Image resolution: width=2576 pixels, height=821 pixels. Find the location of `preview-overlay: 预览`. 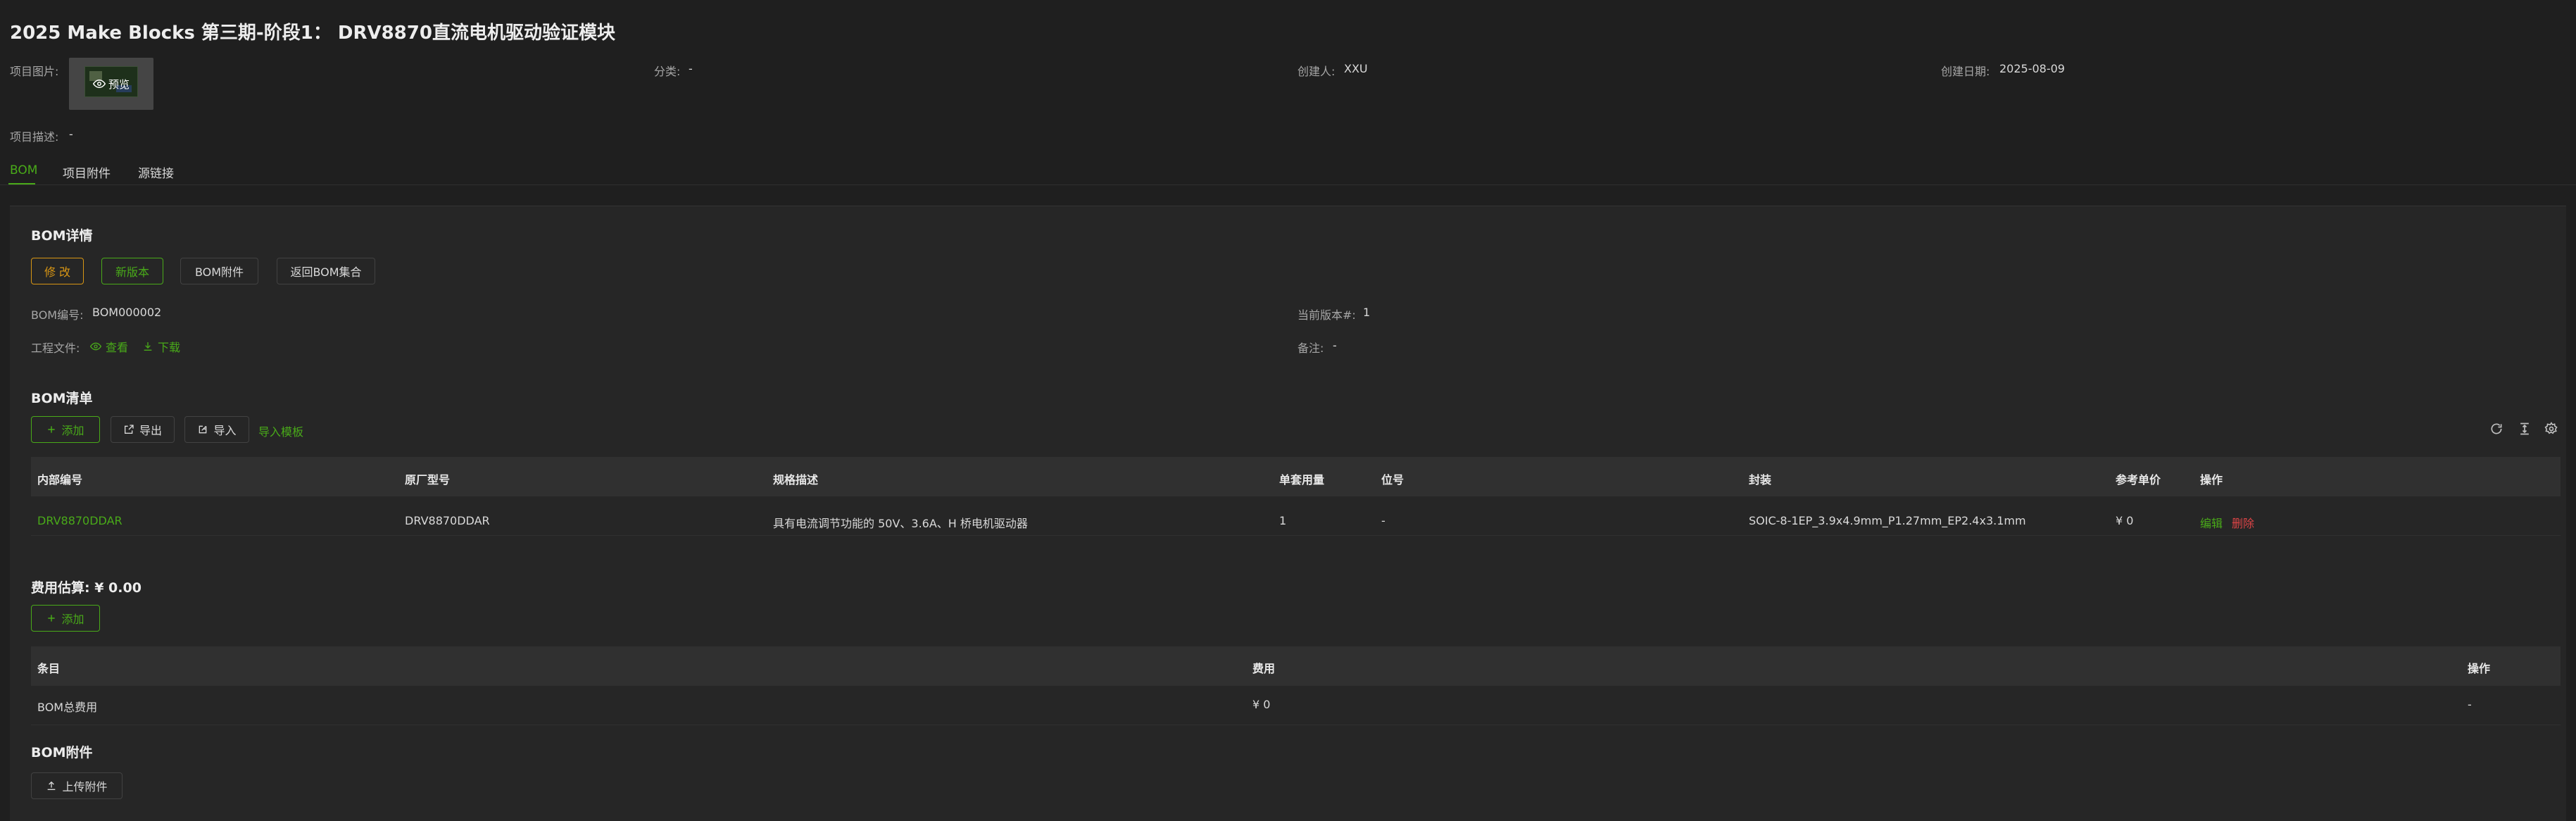

preview-overlay: 预览 is located at coordinates (111, 84).